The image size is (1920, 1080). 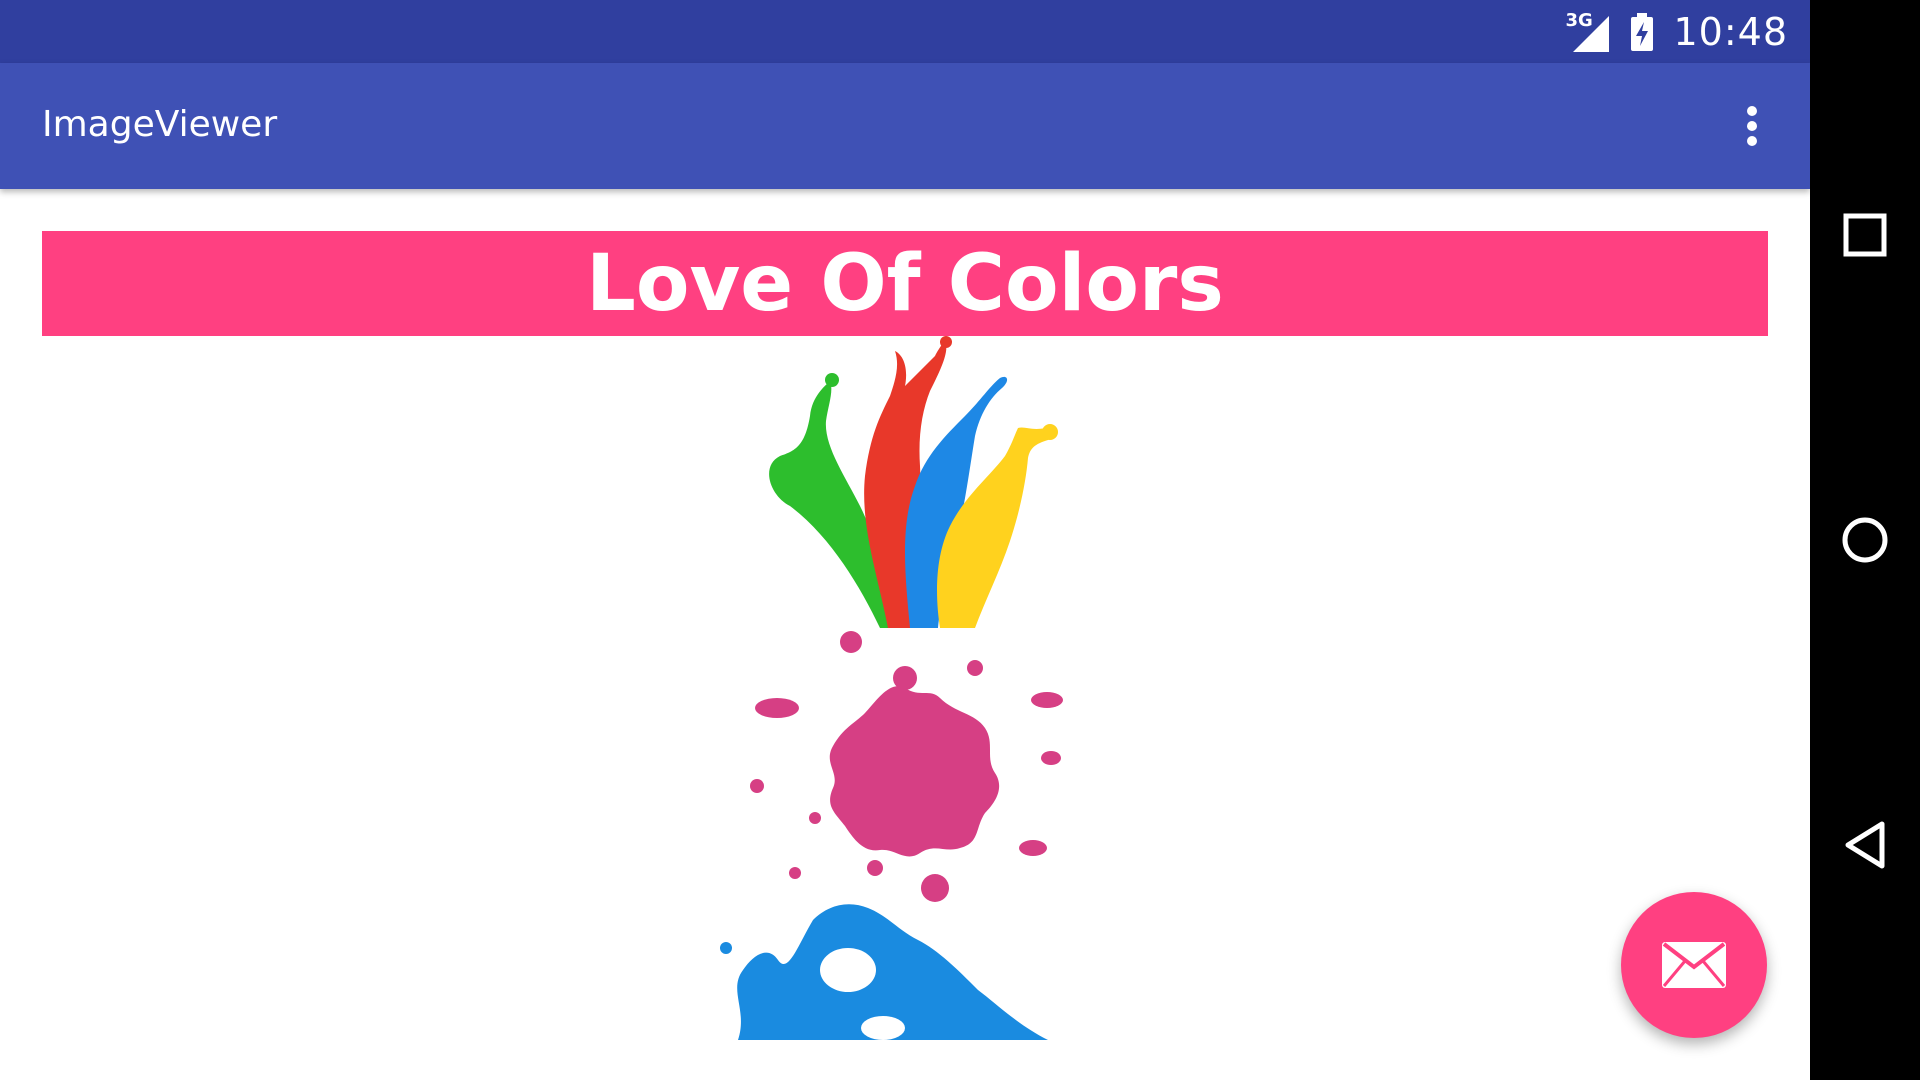 What do you see at coordinates (913, 482) in the screenshot?
I see `paint-splash-image` at bounding box center [913, 482].